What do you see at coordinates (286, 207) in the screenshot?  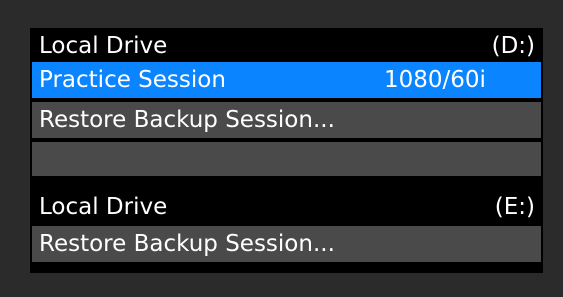 I see `drive-header-e: Local Drive (E:)` at bounding box center [286, 207].